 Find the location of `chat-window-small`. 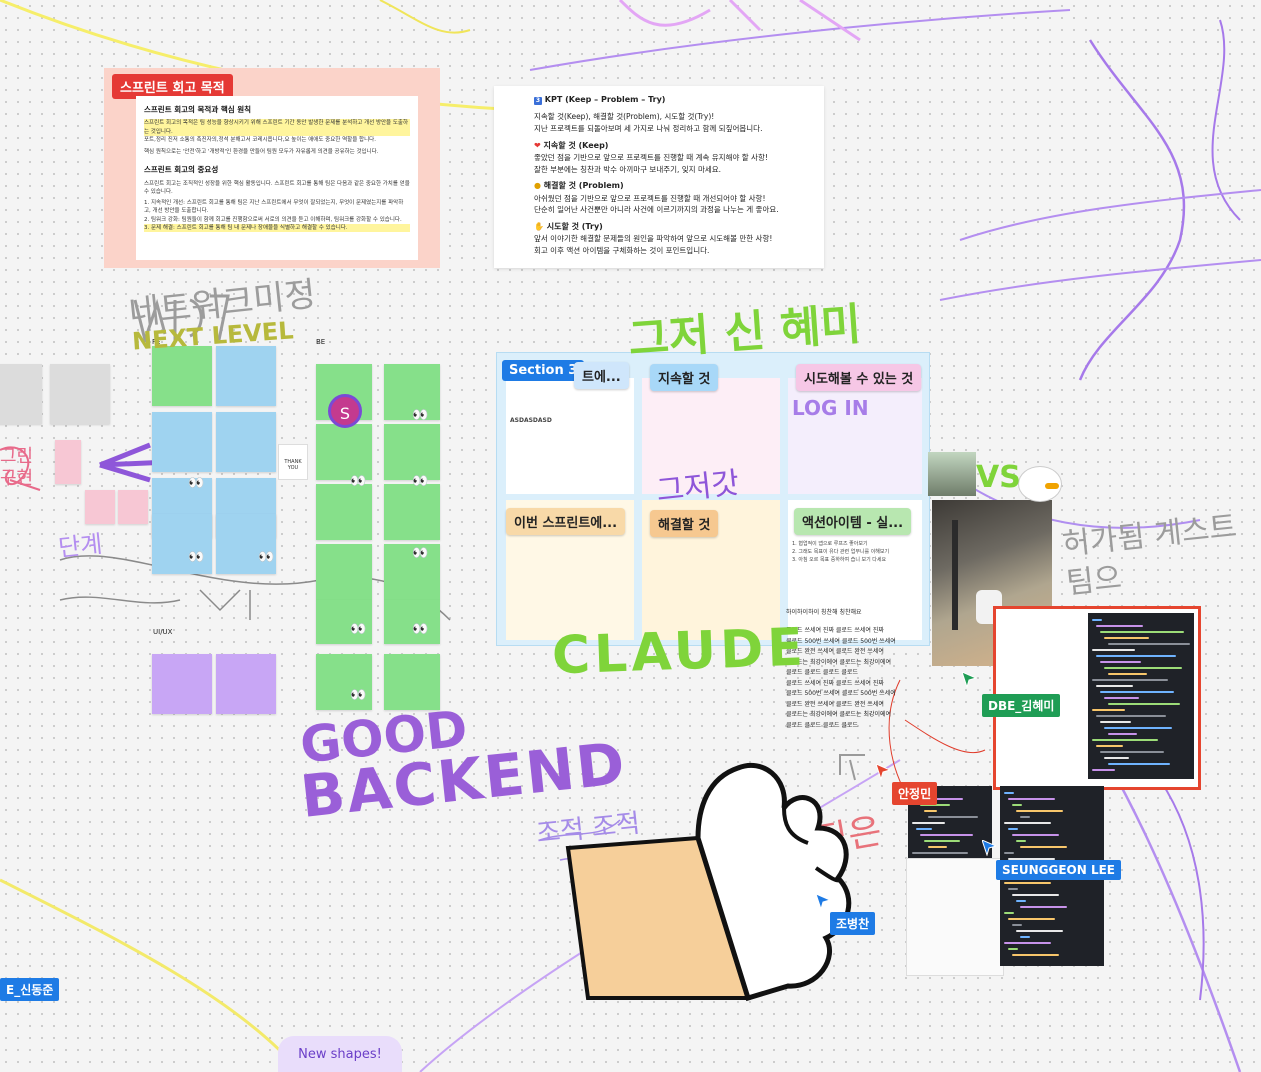

chat-window-small is located at coordinates (955, 917).